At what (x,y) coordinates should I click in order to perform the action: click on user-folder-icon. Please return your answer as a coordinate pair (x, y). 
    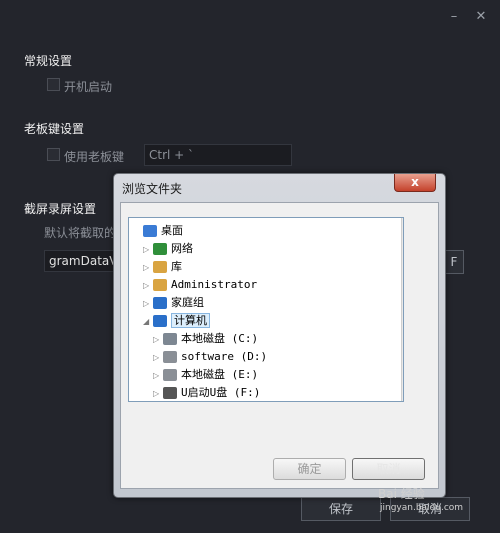
    Looking at the image, I should click on (160, 285).